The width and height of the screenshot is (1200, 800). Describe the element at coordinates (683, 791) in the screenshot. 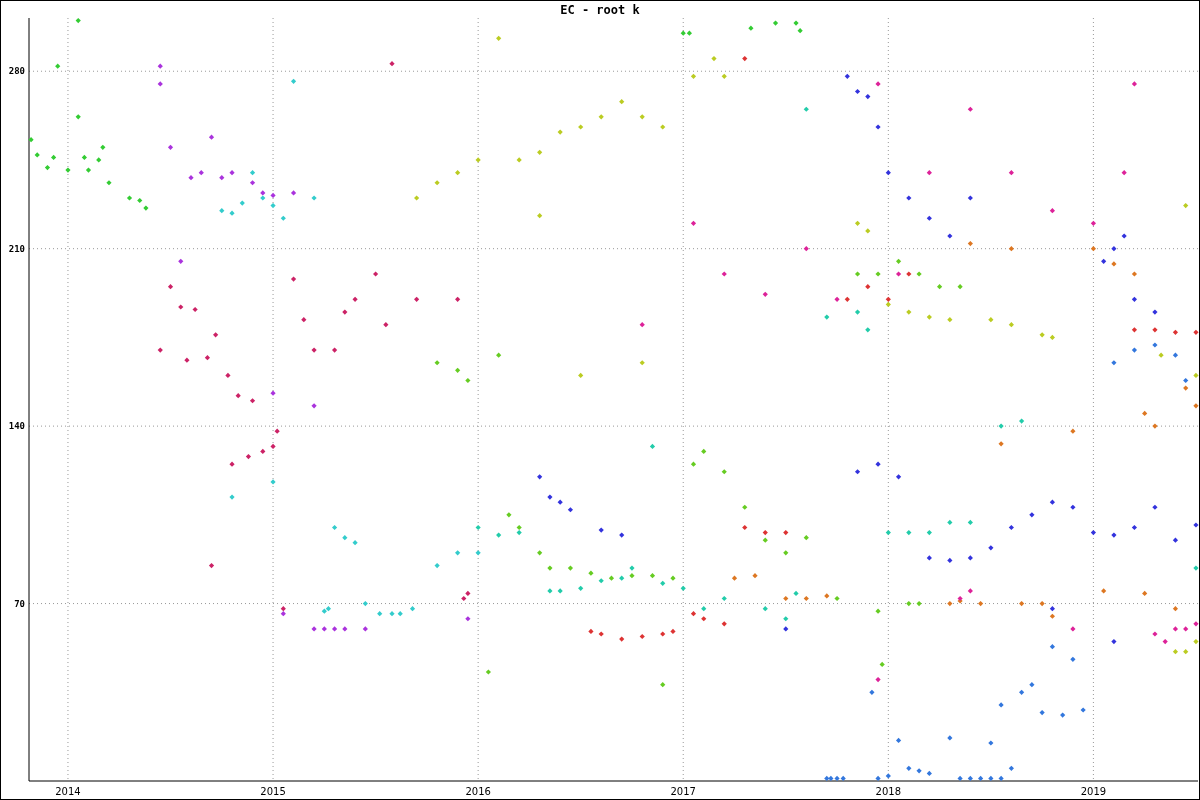

I see `x-tick-label: 2017` at that location.